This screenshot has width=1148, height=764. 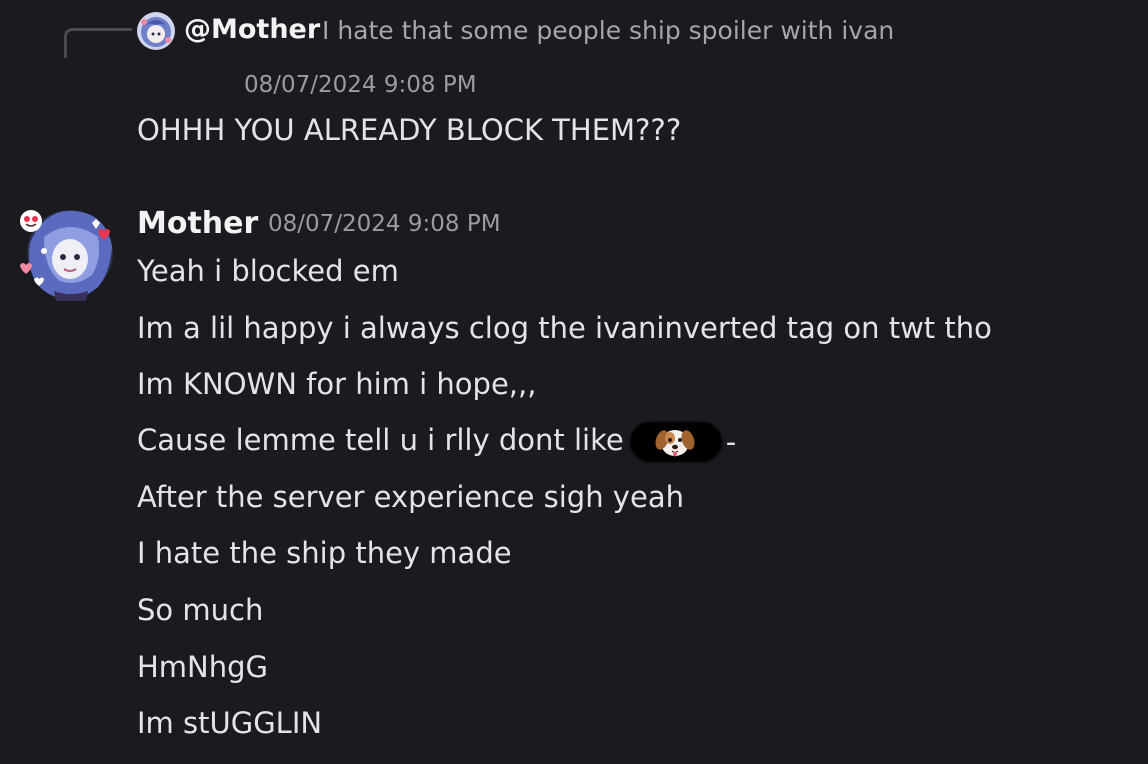 I want to click on message-text: OHHH YOU ALREADY BLOCK THEM???, so click(x=409, y=130).